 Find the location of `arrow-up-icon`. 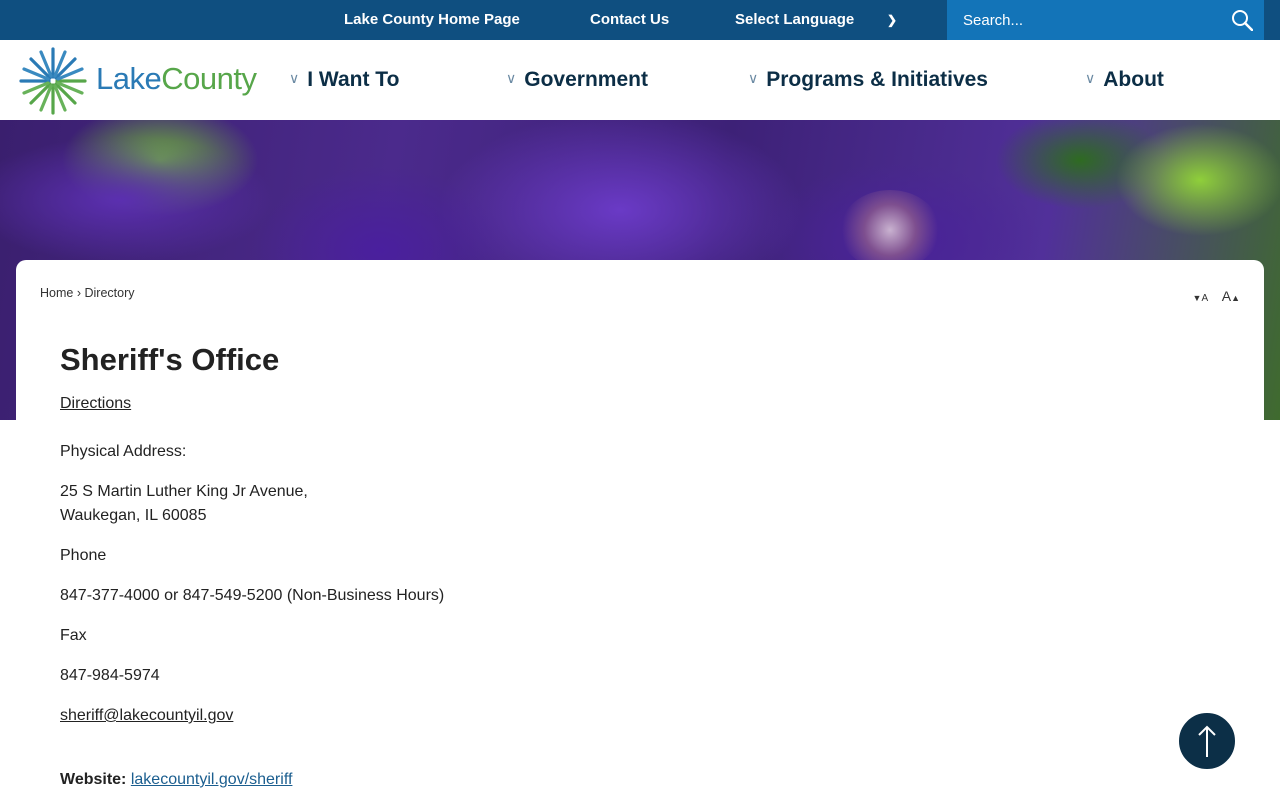

arrow-up-icon is located at coordinates (1207, 741).